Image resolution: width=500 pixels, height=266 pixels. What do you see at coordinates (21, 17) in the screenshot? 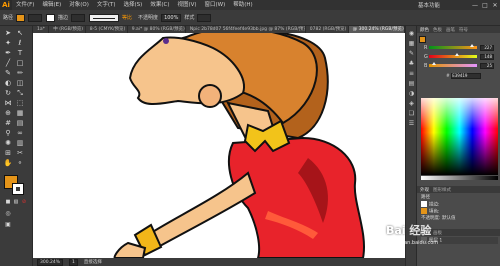
I see `fill-color-swatch` at bounding box center [21, 17].